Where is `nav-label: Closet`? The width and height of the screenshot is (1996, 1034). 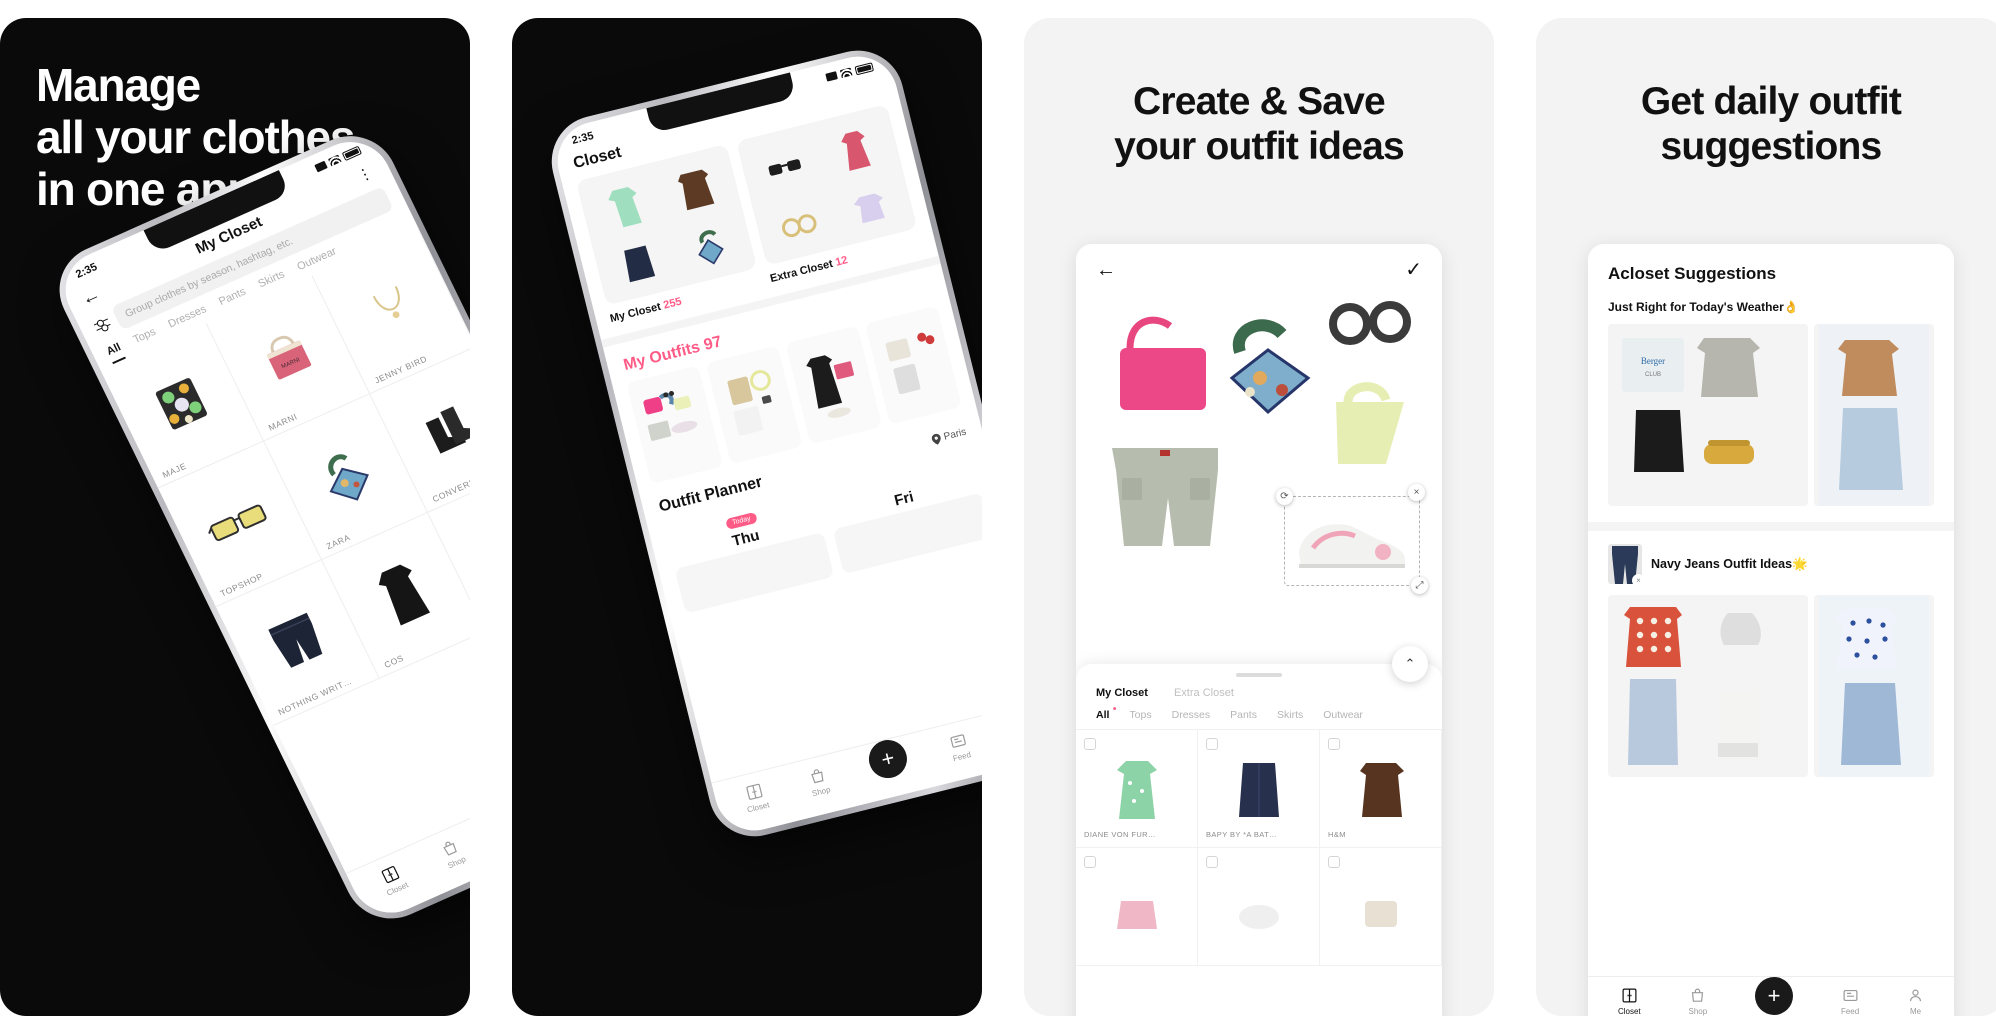
nav-label: Closet is located at coordinates (758, 807).